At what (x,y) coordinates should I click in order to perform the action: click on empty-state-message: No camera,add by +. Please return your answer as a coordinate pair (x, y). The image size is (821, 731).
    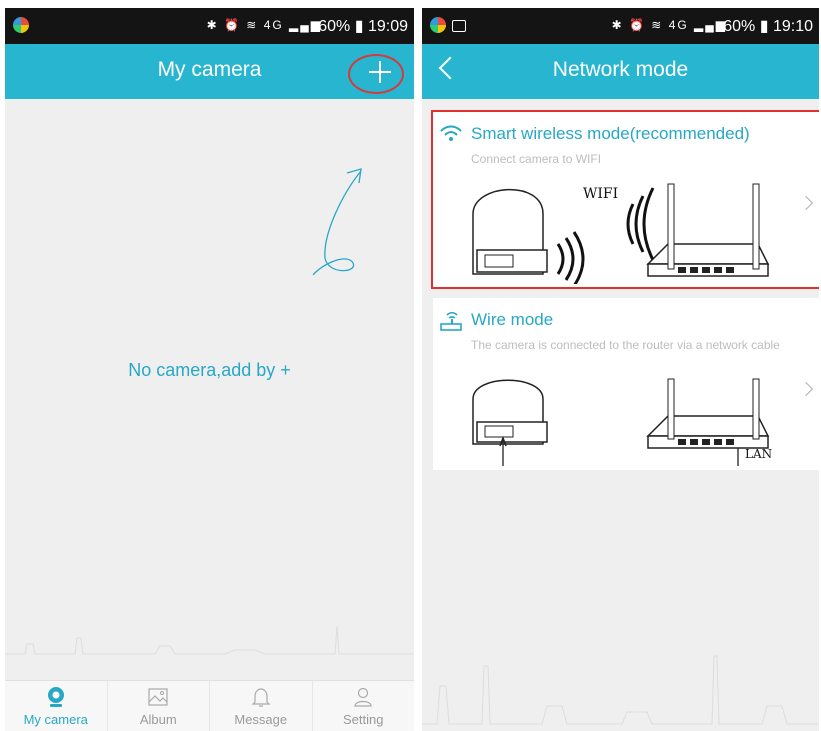
    Looking at the image, I should click on (209, 370).